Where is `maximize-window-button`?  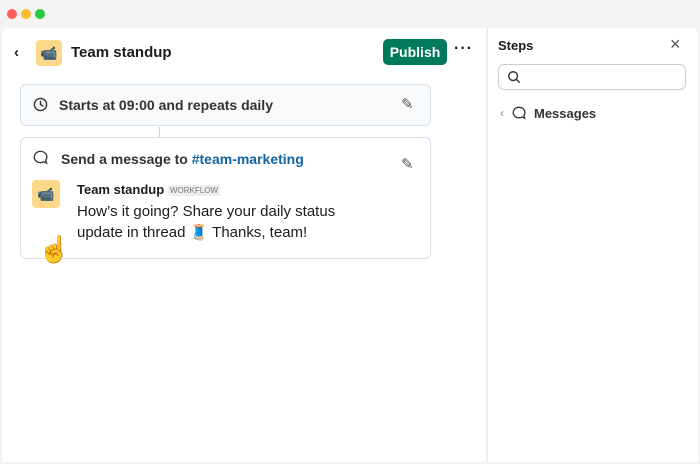 maximize-window-button is located at coordinates (40, 14).